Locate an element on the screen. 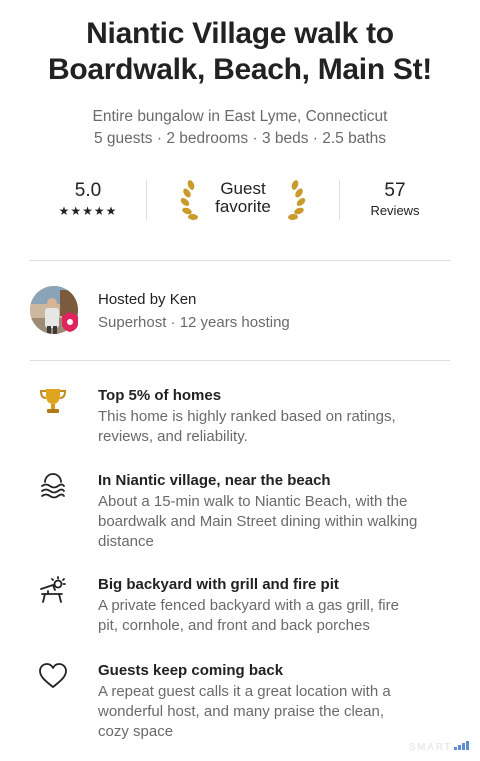  highlight-title: Guests keep coming back is located at coordinates (191, 670).